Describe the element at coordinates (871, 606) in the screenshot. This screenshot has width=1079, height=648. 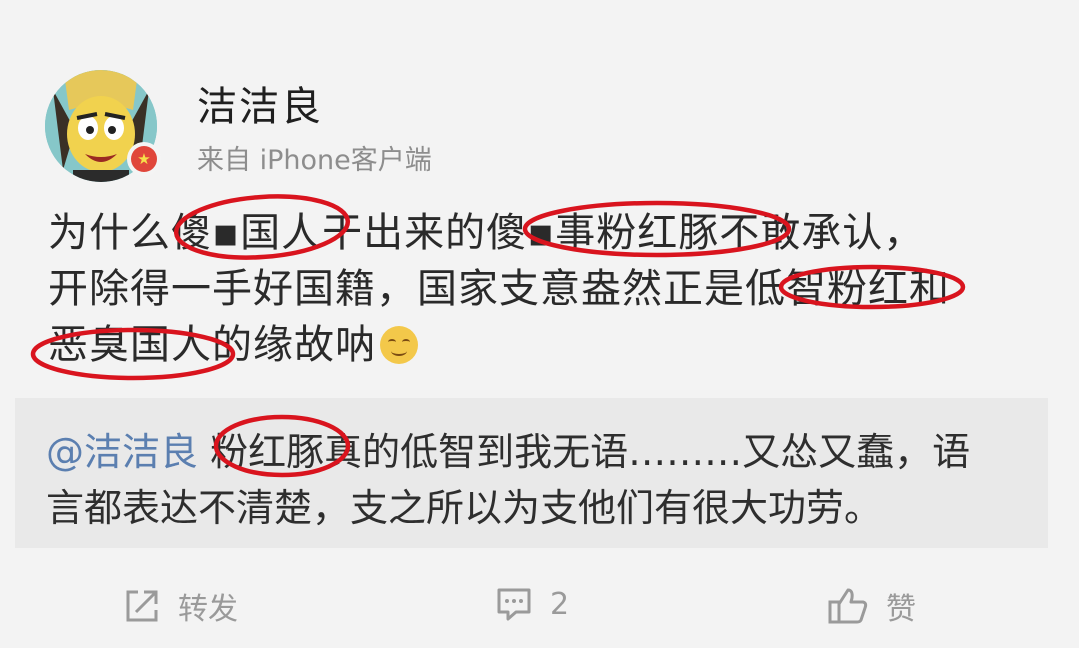
I see `like-button: 赞` at that location.